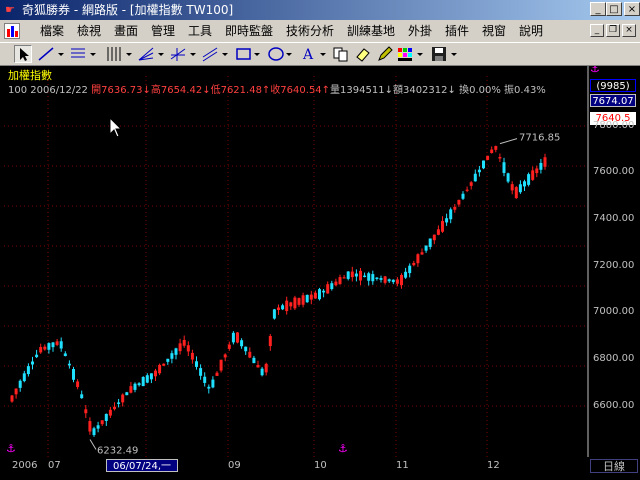 This screenshot has height=480, width=640. I want to click on menu-help: 說明, so click(531, 31).